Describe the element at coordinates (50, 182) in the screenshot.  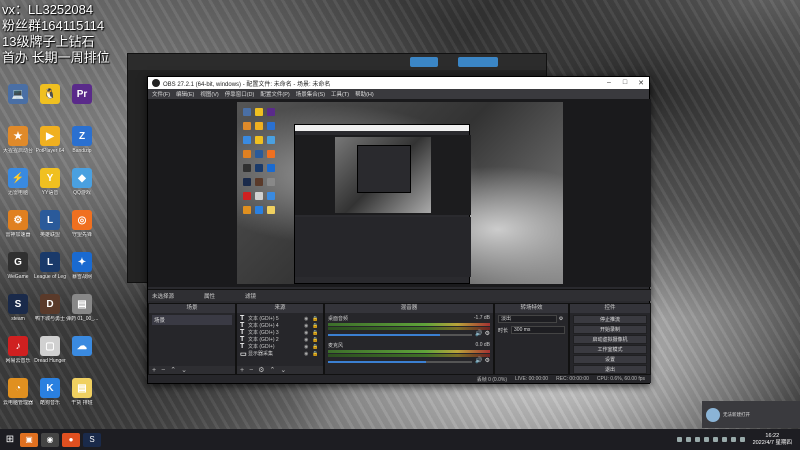
I see `desktop-icon: Y YY语音` at that location.